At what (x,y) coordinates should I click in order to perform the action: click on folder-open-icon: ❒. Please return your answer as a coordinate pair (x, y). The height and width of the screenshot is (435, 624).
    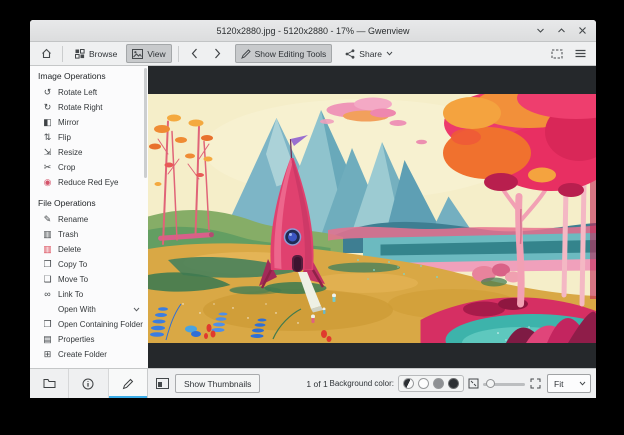
    Looking at the image, I should click on (47, 324).